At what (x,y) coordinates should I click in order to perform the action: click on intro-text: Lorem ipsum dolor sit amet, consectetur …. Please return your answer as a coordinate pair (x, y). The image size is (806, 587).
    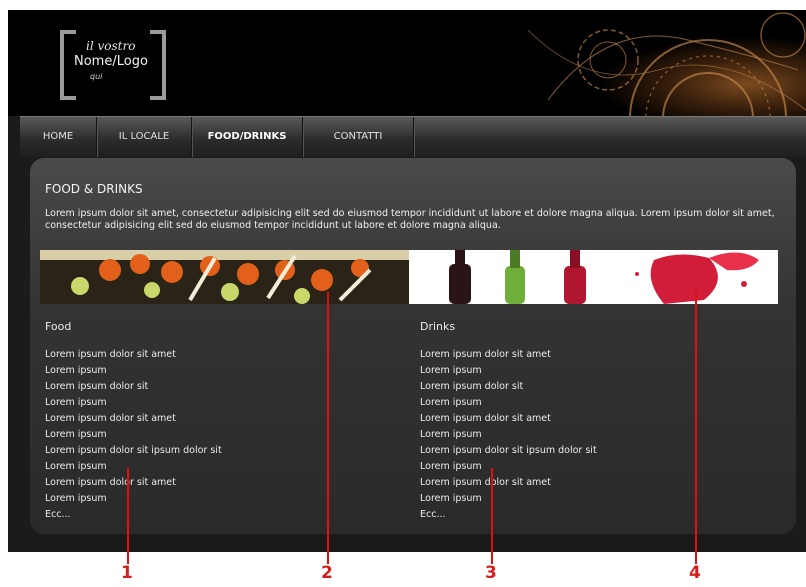
    Looking at the image, I should click on (410, 219).